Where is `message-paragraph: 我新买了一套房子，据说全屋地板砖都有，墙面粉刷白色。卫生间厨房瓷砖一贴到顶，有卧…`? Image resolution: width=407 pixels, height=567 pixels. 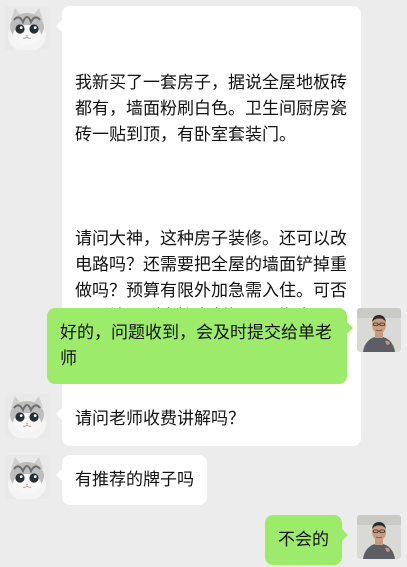 message-paragraph: 我新买了一套房子，据说全屋地板砖都有，墙面粉刷白色。卫生间厨房瓷砖一贴到顶，有卧… is located at coordinates (211, 109).